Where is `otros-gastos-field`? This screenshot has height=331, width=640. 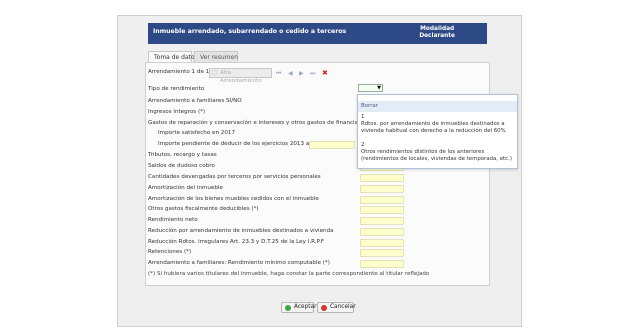
otros-gastos-field is located at coordinates (382, 210).